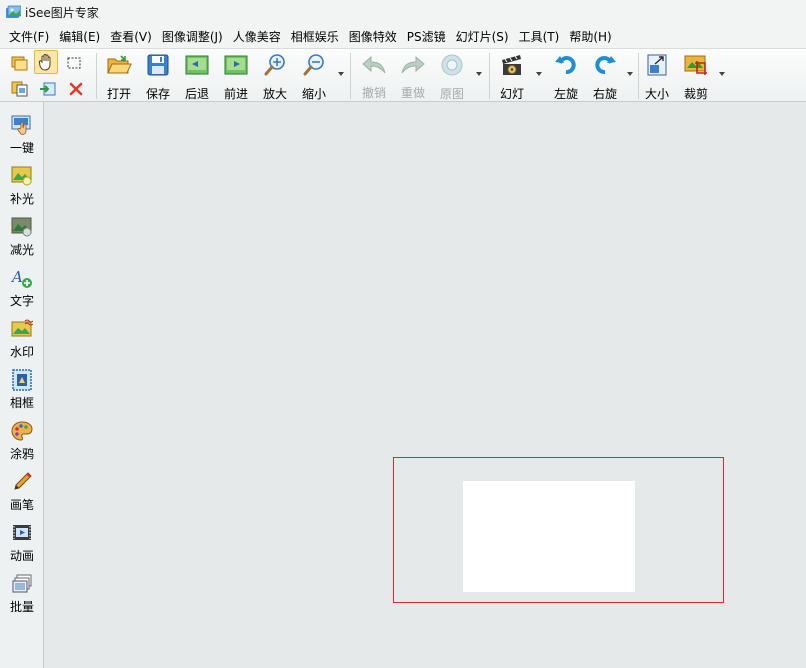 The height and width of the screenshot is (668, 806). What do you see at coordinates (413, 64) in the screenshot?
I see `redo-arrow-icon` at bounding box center [413, 64].